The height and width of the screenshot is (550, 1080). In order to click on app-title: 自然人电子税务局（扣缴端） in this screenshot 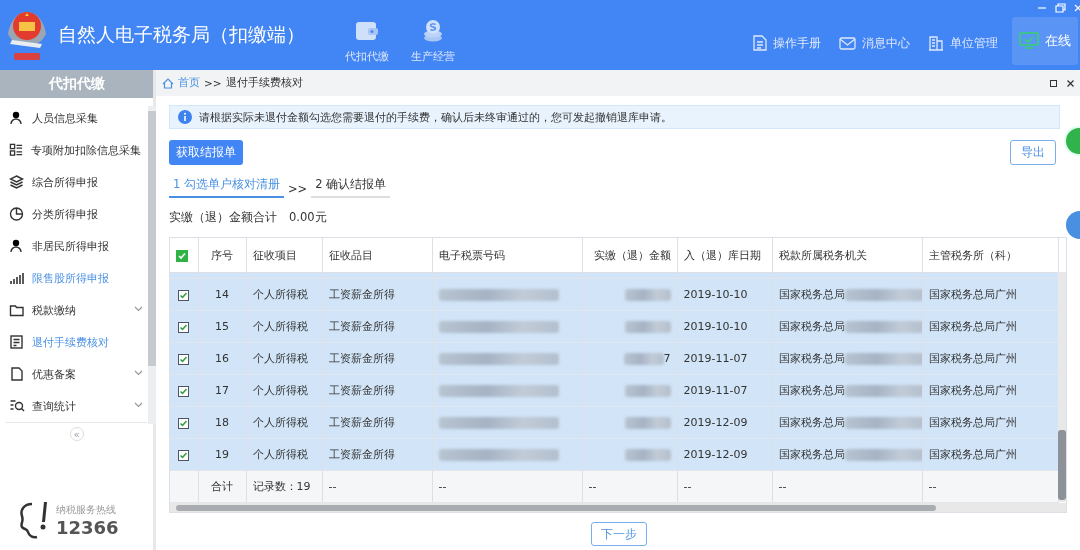, I will do `click(181, 34)`.